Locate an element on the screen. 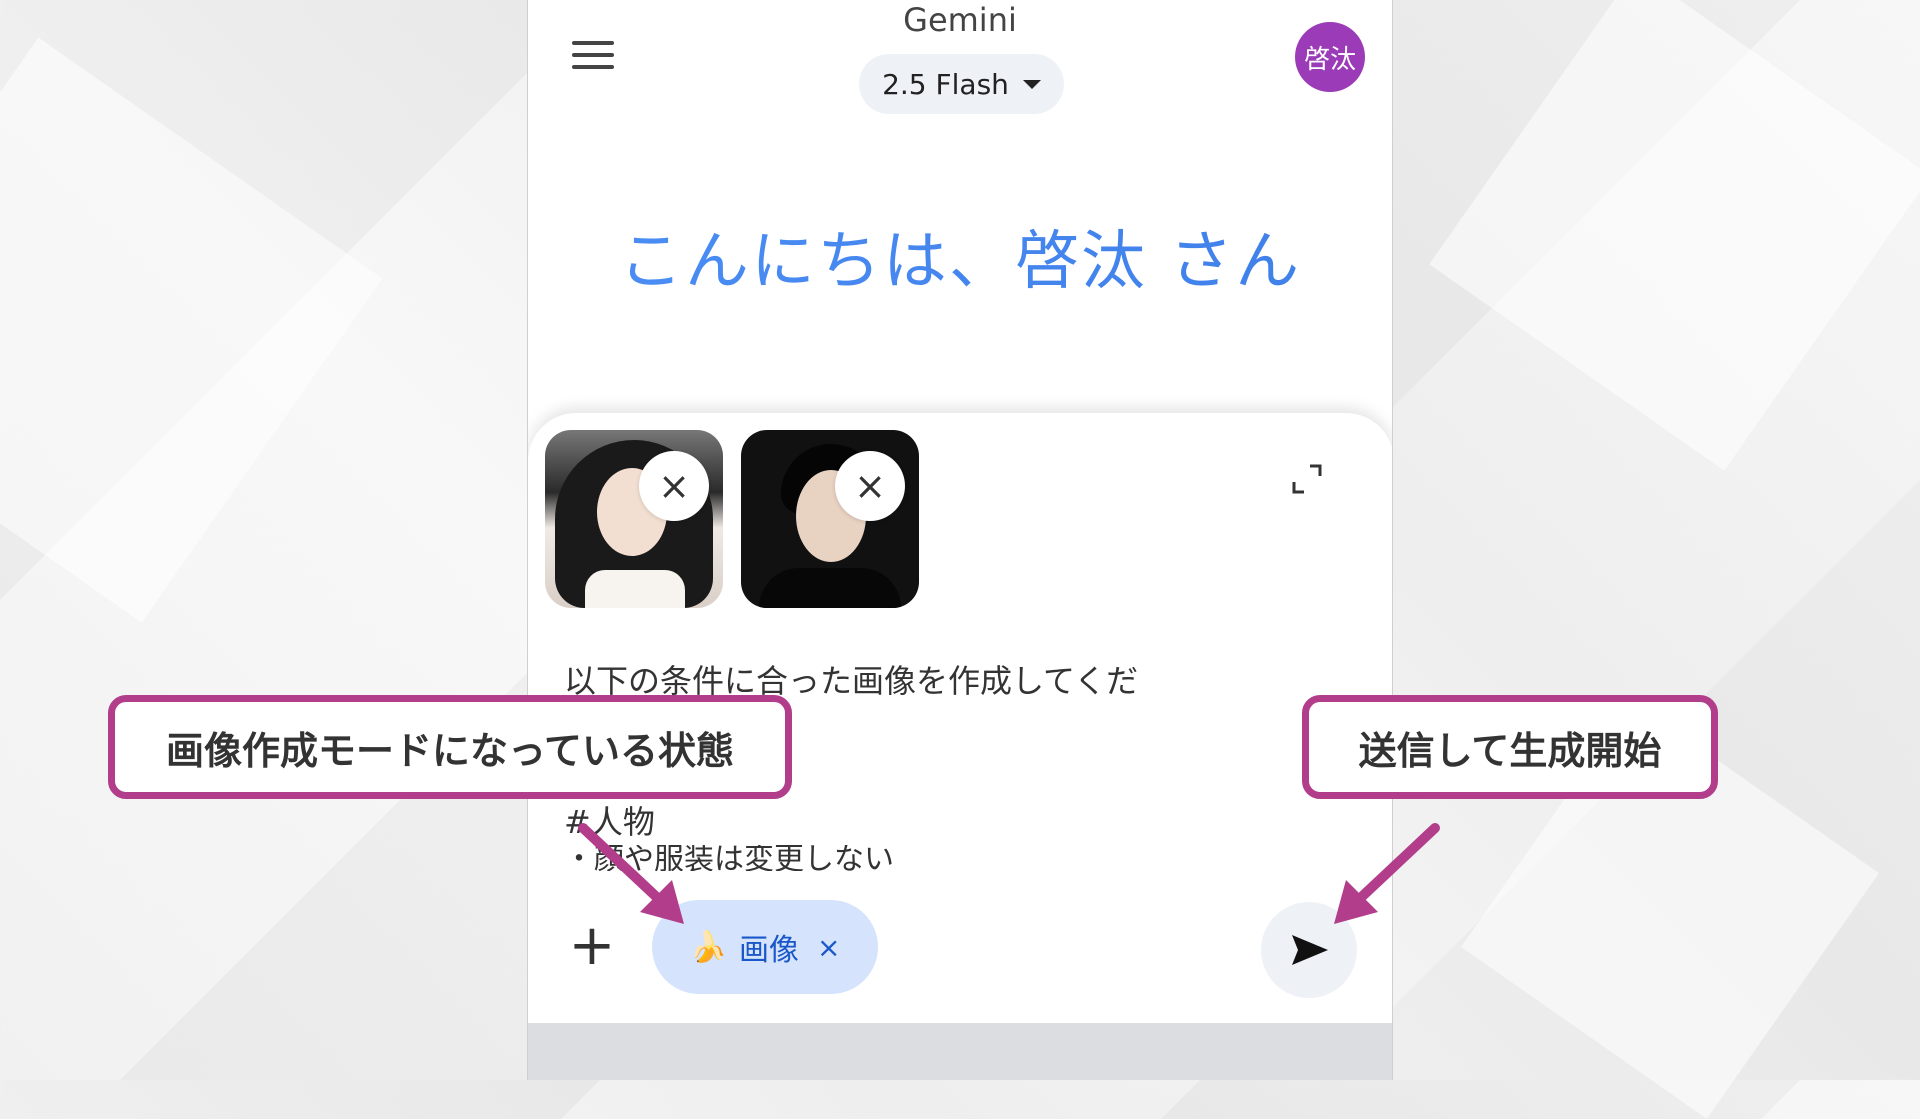  model-label: 2.5 Flash is located at coordinates (945, 84).